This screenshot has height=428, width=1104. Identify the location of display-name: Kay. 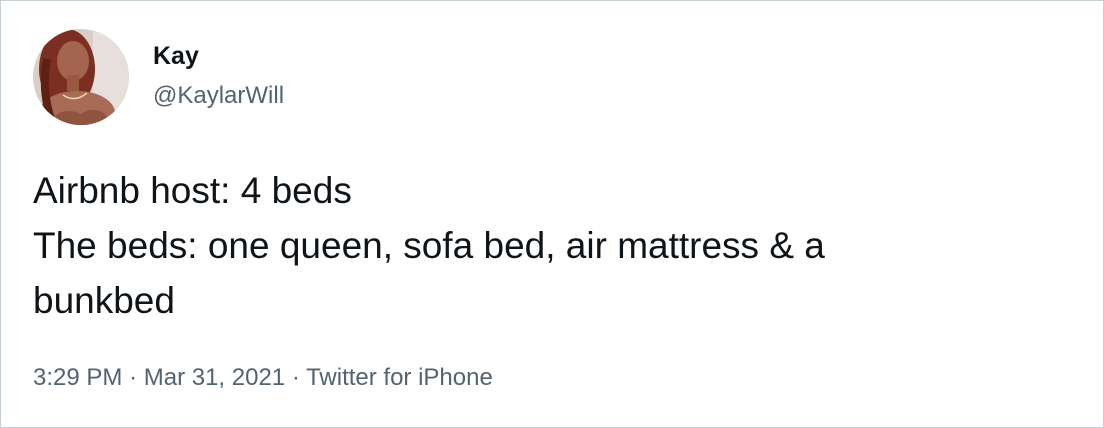
(176, 56).